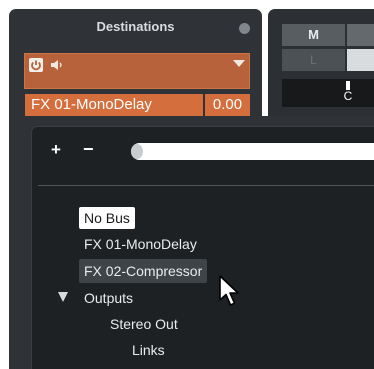 Image resolution: width=374 pixels, height=369 pixels. Describe the element at coordinates (57, 65) in the screenshot. I see `speaker-icon` at that location.